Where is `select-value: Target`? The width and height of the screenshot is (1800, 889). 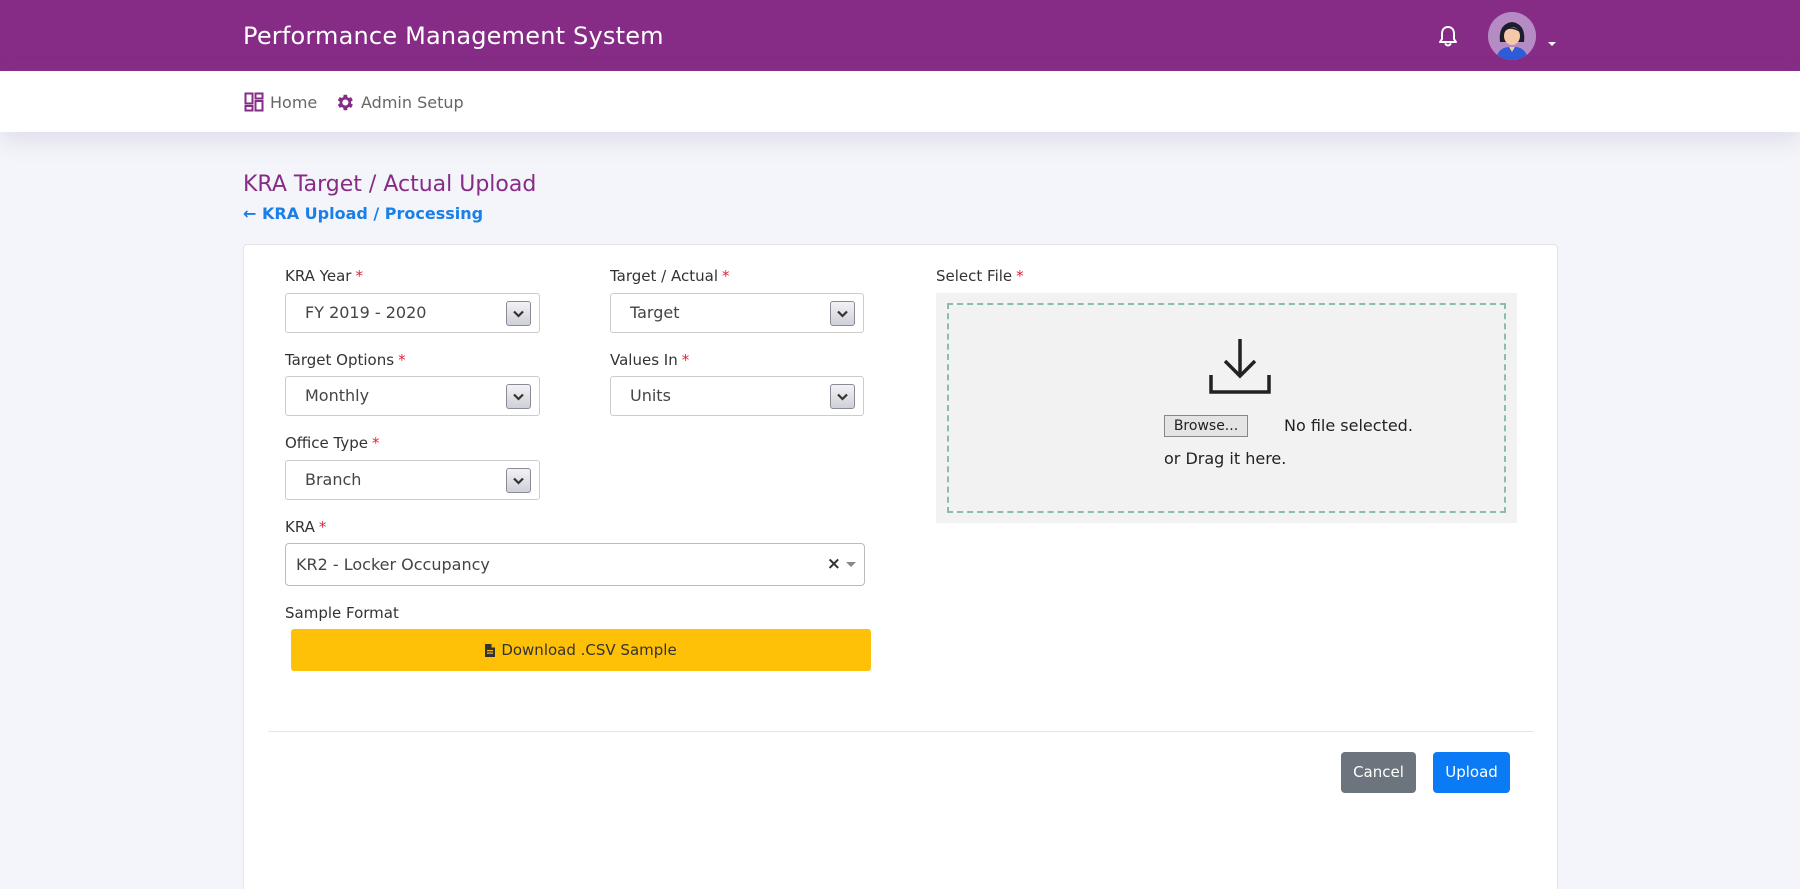
select-value: Target is located at coordinates (655, 312).